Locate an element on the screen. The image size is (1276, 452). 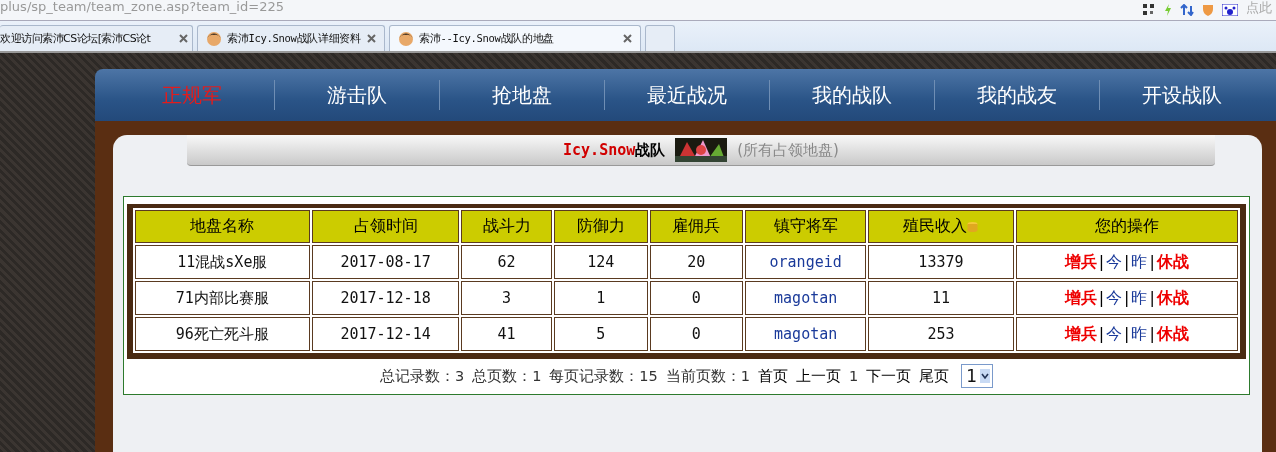
page-link: 首页 is located at coordinates (773, 376).